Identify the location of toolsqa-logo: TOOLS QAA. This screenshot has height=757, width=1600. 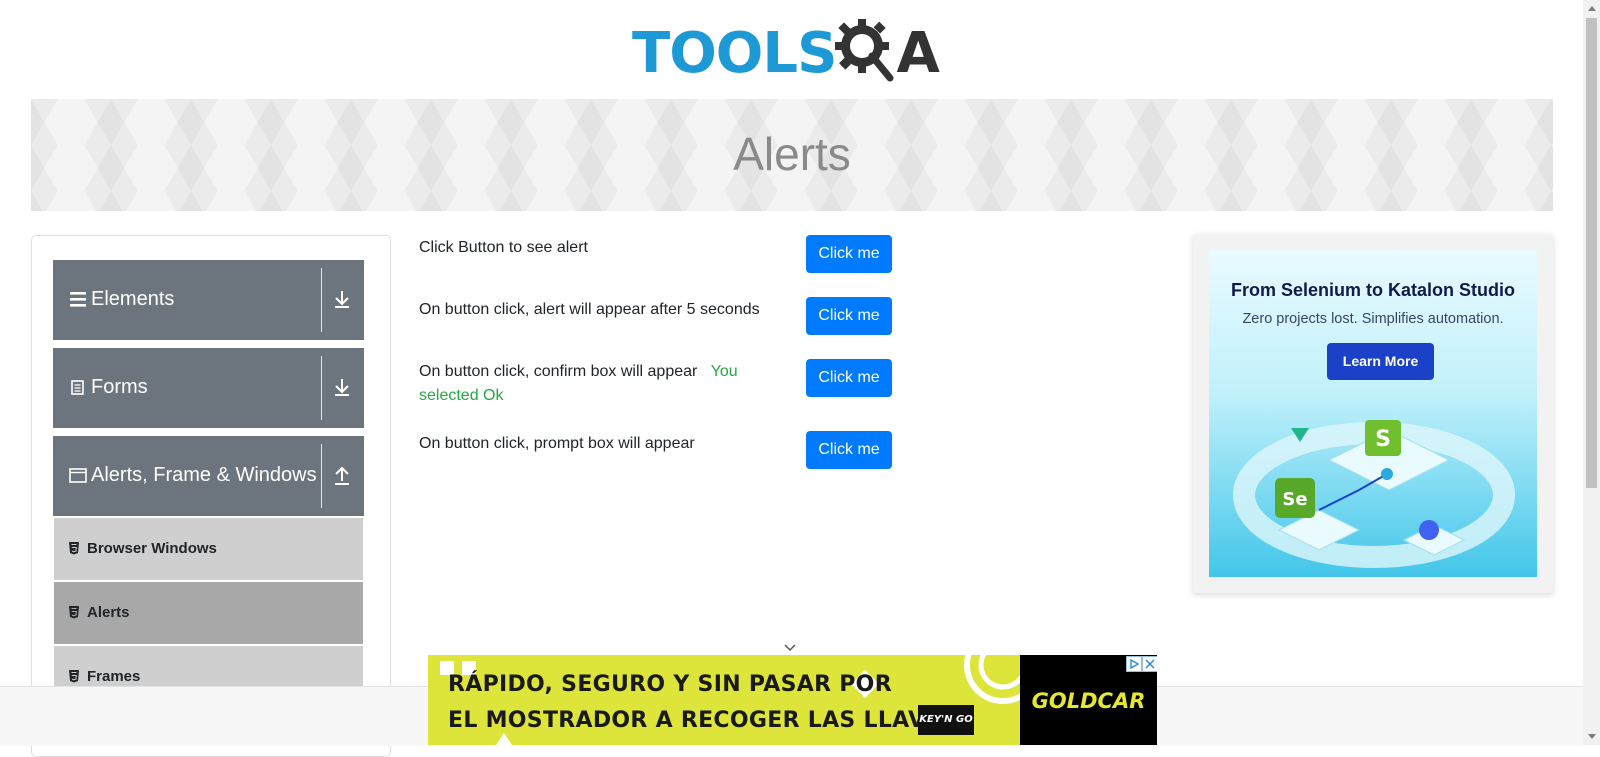
(793, 52).